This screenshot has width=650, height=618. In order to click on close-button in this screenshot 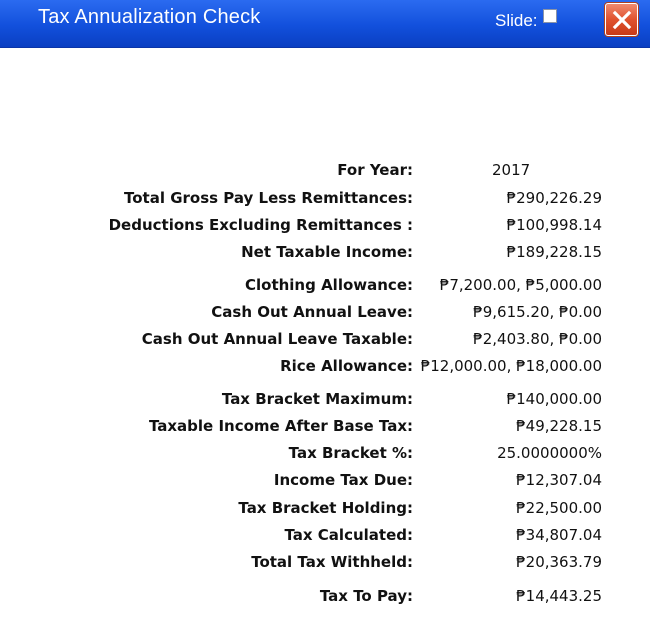, I will do `click(621, 19)`.